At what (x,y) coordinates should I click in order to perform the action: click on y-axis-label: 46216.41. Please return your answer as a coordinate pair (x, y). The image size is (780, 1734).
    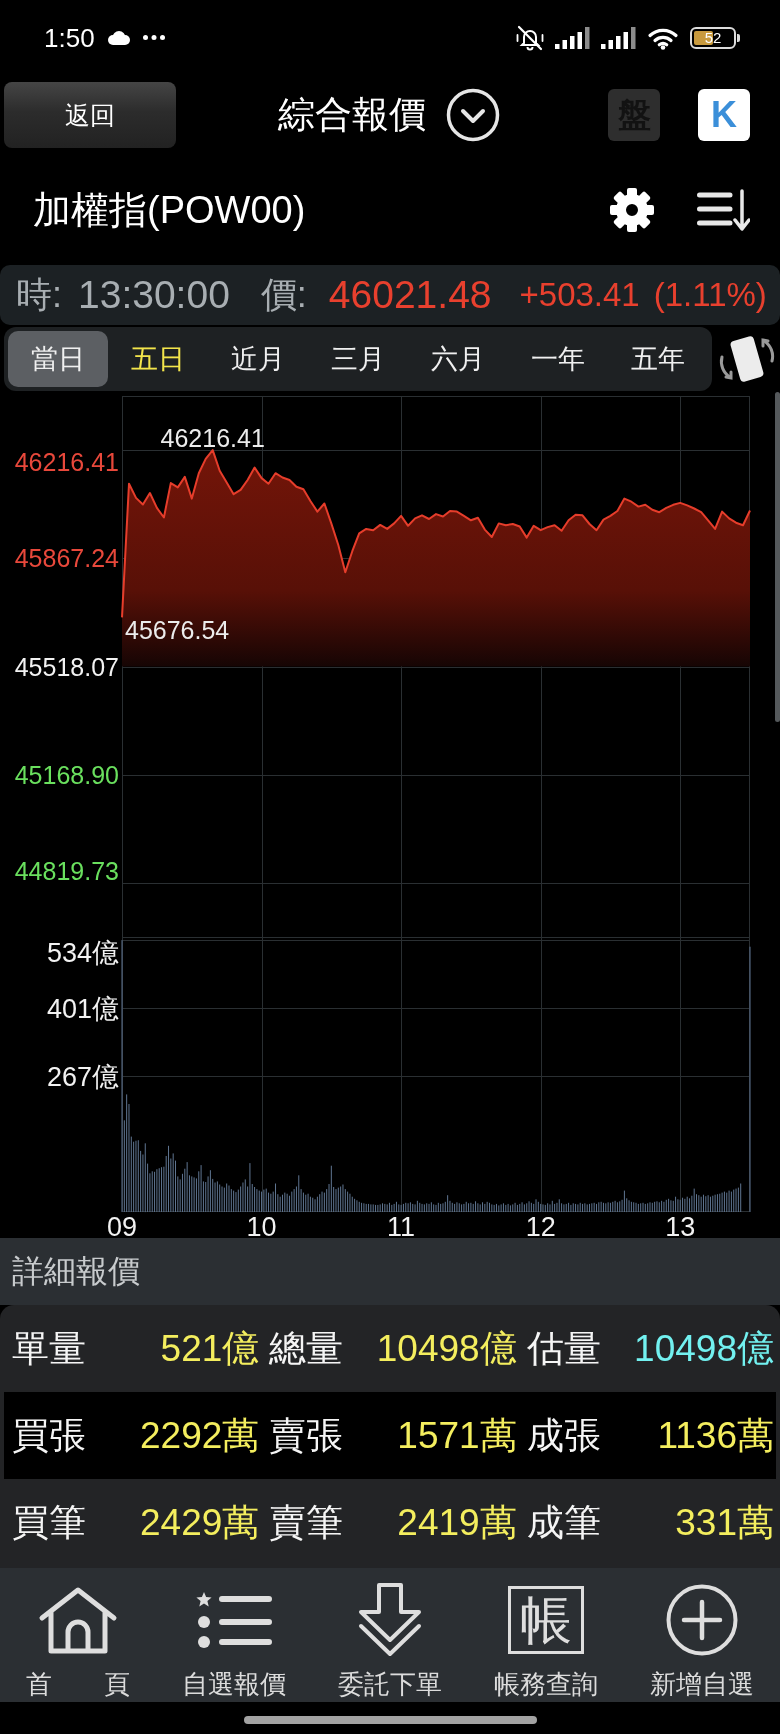
    Looking at the image, I should click on (66, 462).